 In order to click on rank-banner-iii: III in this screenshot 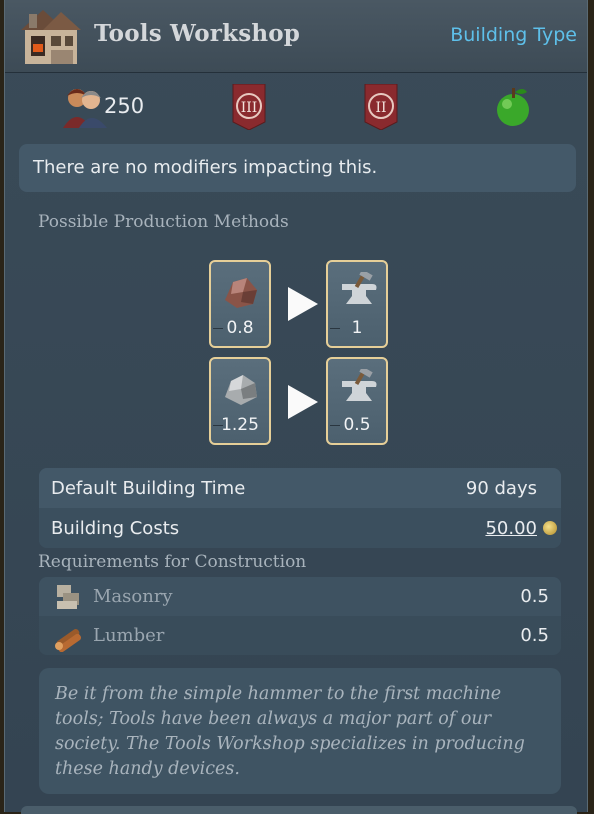, I will do `click(249, 107)`.